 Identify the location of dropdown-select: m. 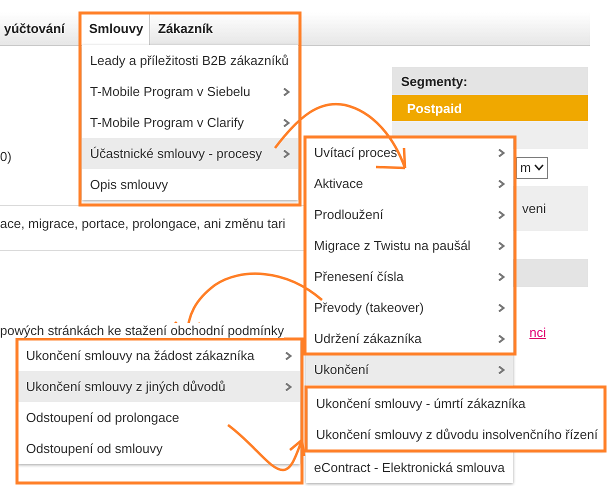
(532, 167).